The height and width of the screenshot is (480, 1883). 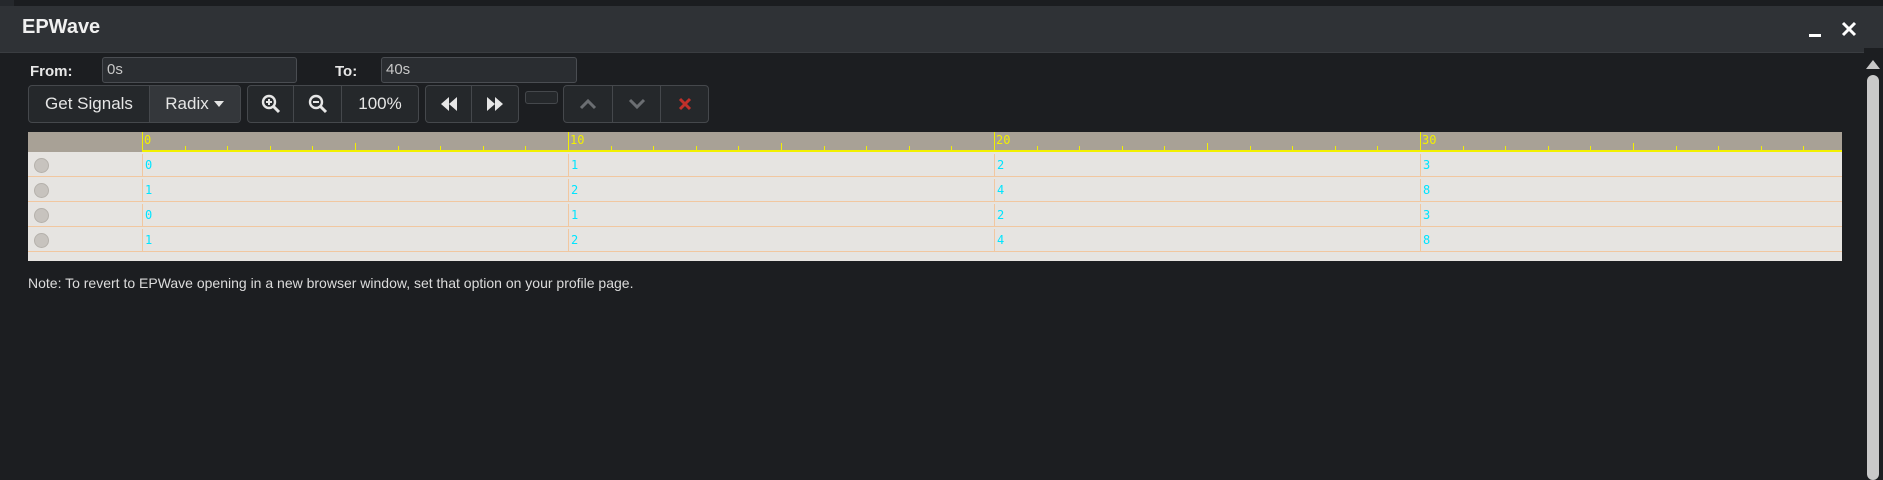 I want to click on chevron-down-icon, so click(x=636, y=104).